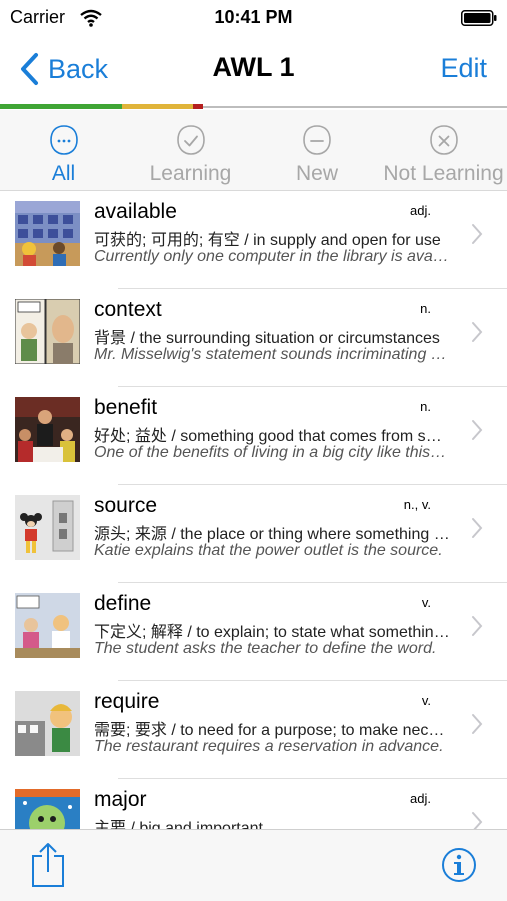  What do you see at coordinates (126, 505) in the screenshot?
I see `word-title: source` at bounding box center [126, 505].